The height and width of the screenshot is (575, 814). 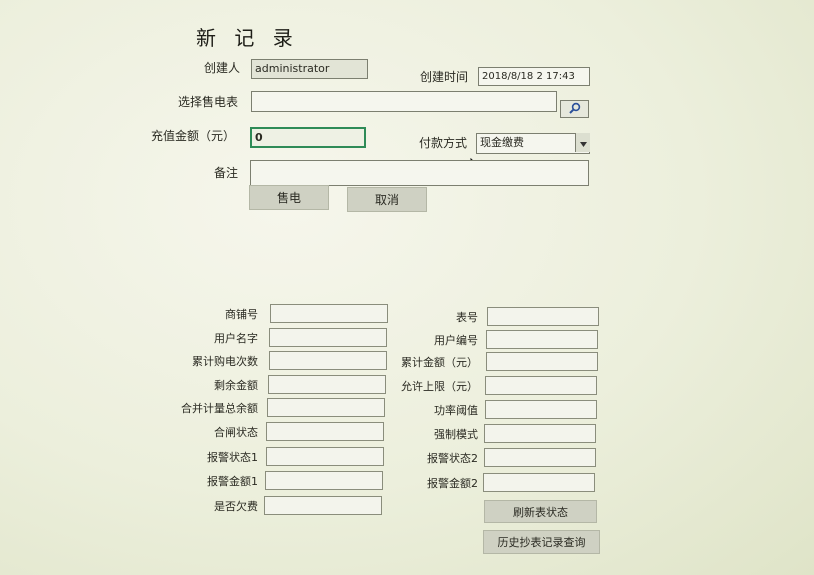 I want to click on payment-method-label: 付款方式, so click(x=443, y=143).